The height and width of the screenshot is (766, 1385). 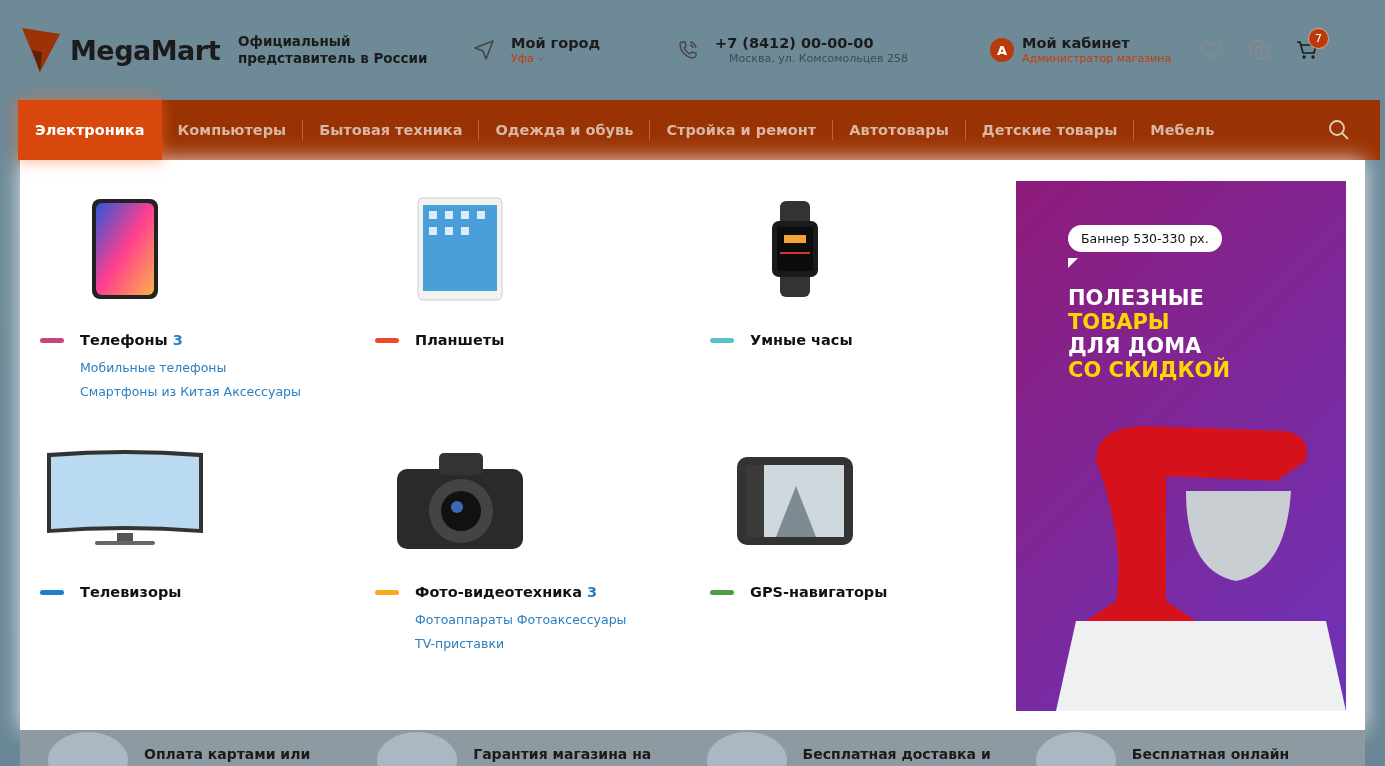 What do you see at coordinates (896, 754) in the screenshot?
I see `feature-title: Бесплатная доставка и` at bounding box center [896, 754].